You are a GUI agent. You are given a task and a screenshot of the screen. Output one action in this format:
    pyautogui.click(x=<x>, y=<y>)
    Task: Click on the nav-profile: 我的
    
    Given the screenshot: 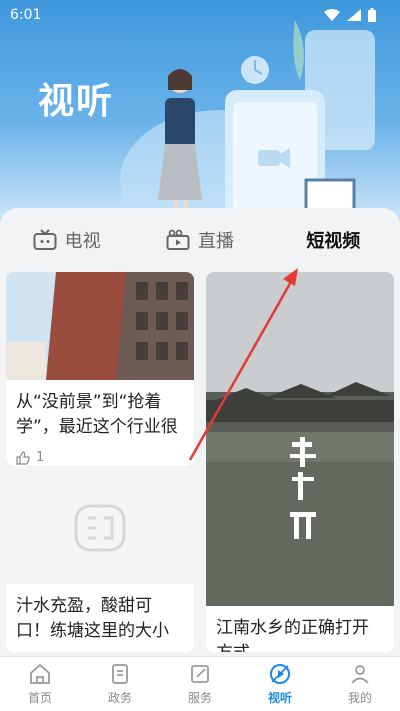 What is the action you would take?
    pyautogui.click(x=360, y=684)
    